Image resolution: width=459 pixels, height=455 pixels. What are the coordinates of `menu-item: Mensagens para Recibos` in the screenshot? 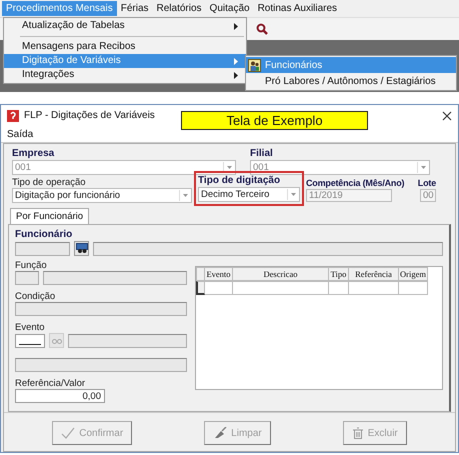 It's located at (125, 47).